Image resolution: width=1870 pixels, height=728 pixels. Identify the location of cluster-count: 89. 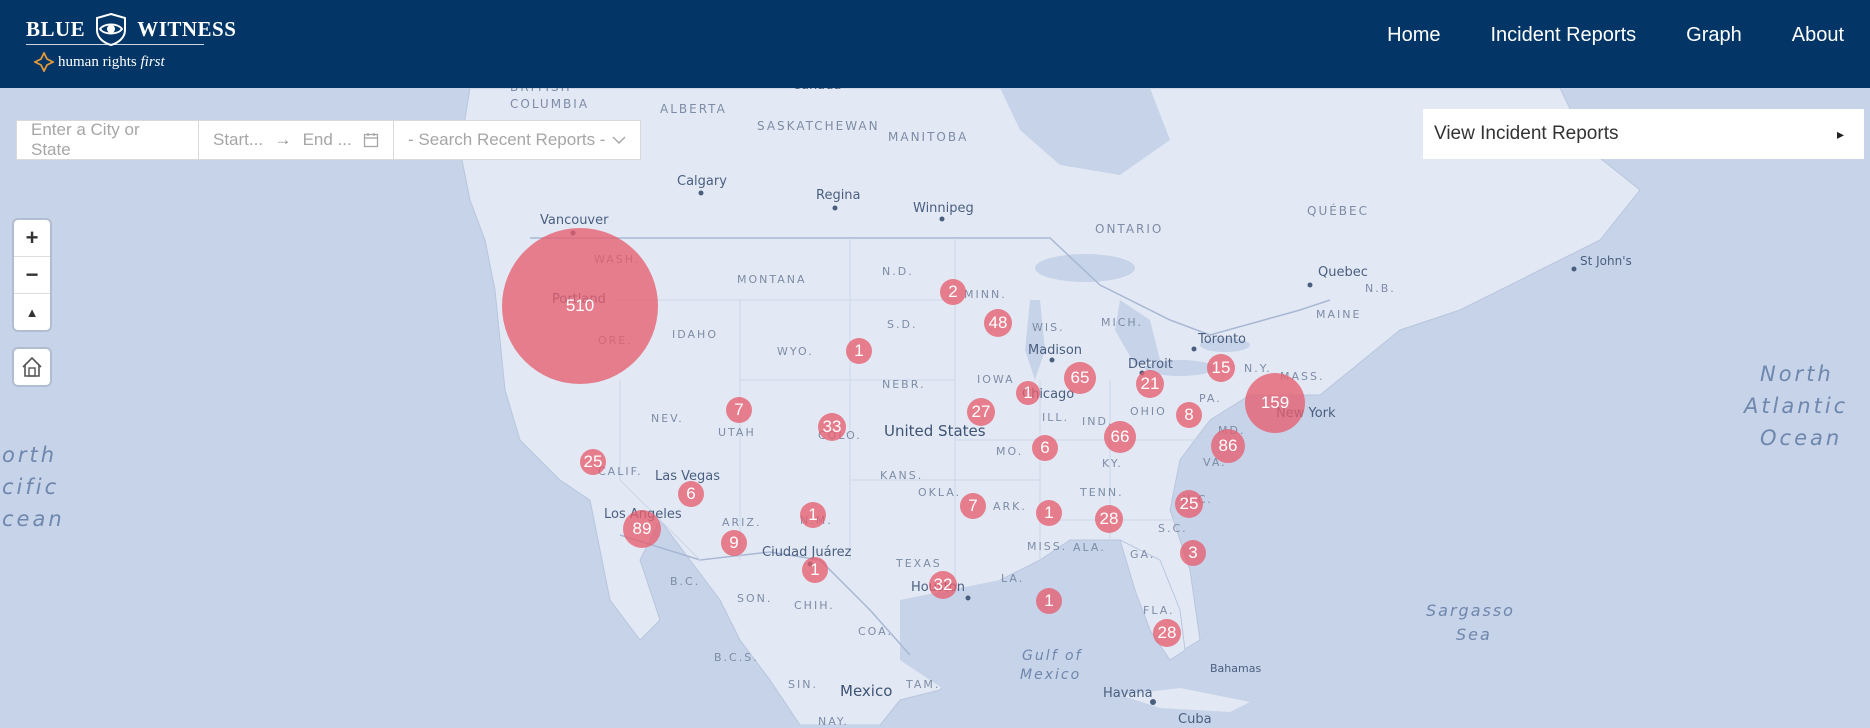
(642, 528).